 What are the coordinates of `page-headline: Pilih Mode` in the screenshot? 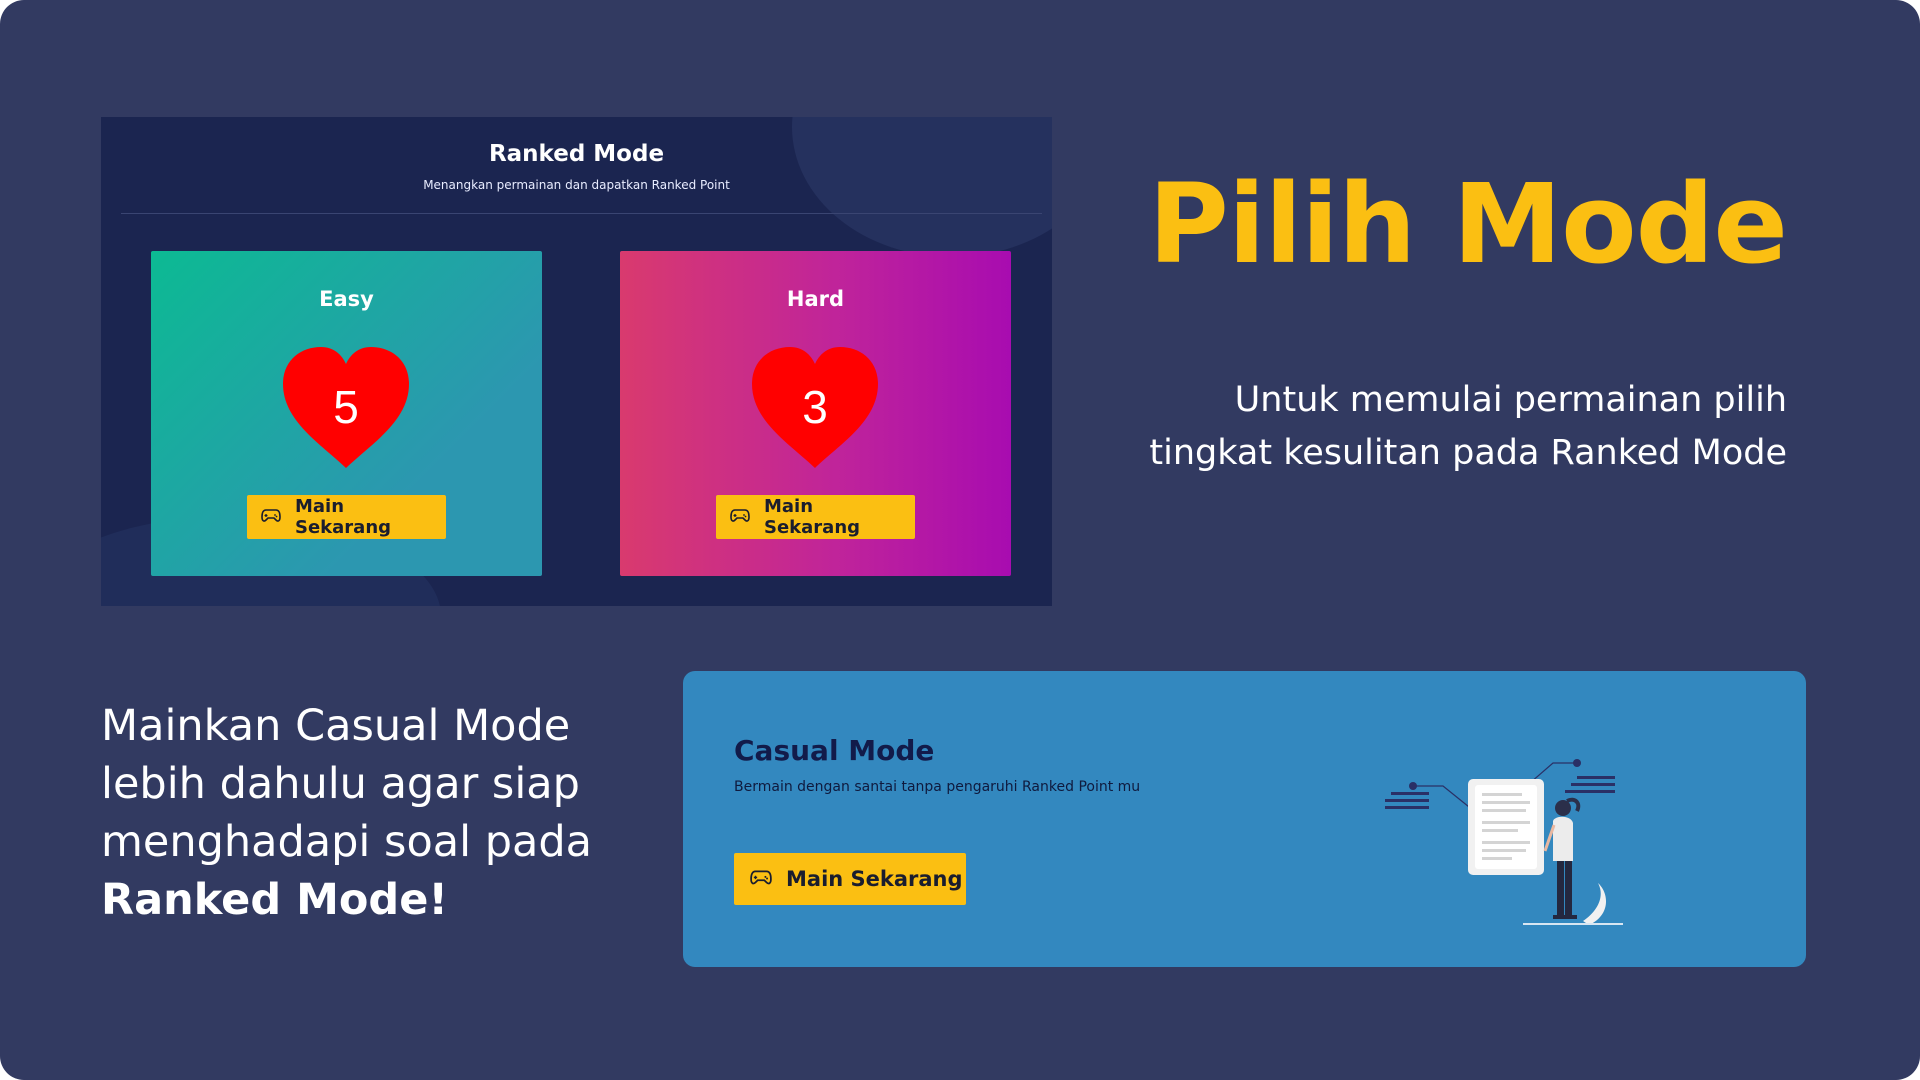 It's located at (1468, 224).